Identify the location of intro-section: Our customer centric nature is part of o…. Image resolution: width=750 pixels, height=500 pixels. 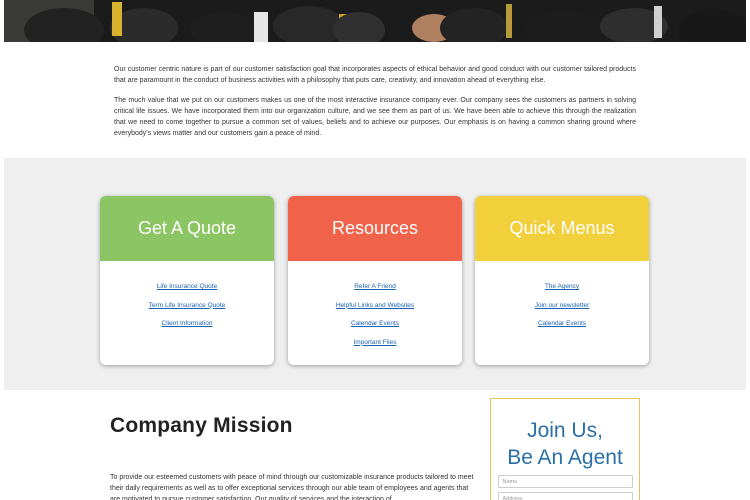
(375, 106).